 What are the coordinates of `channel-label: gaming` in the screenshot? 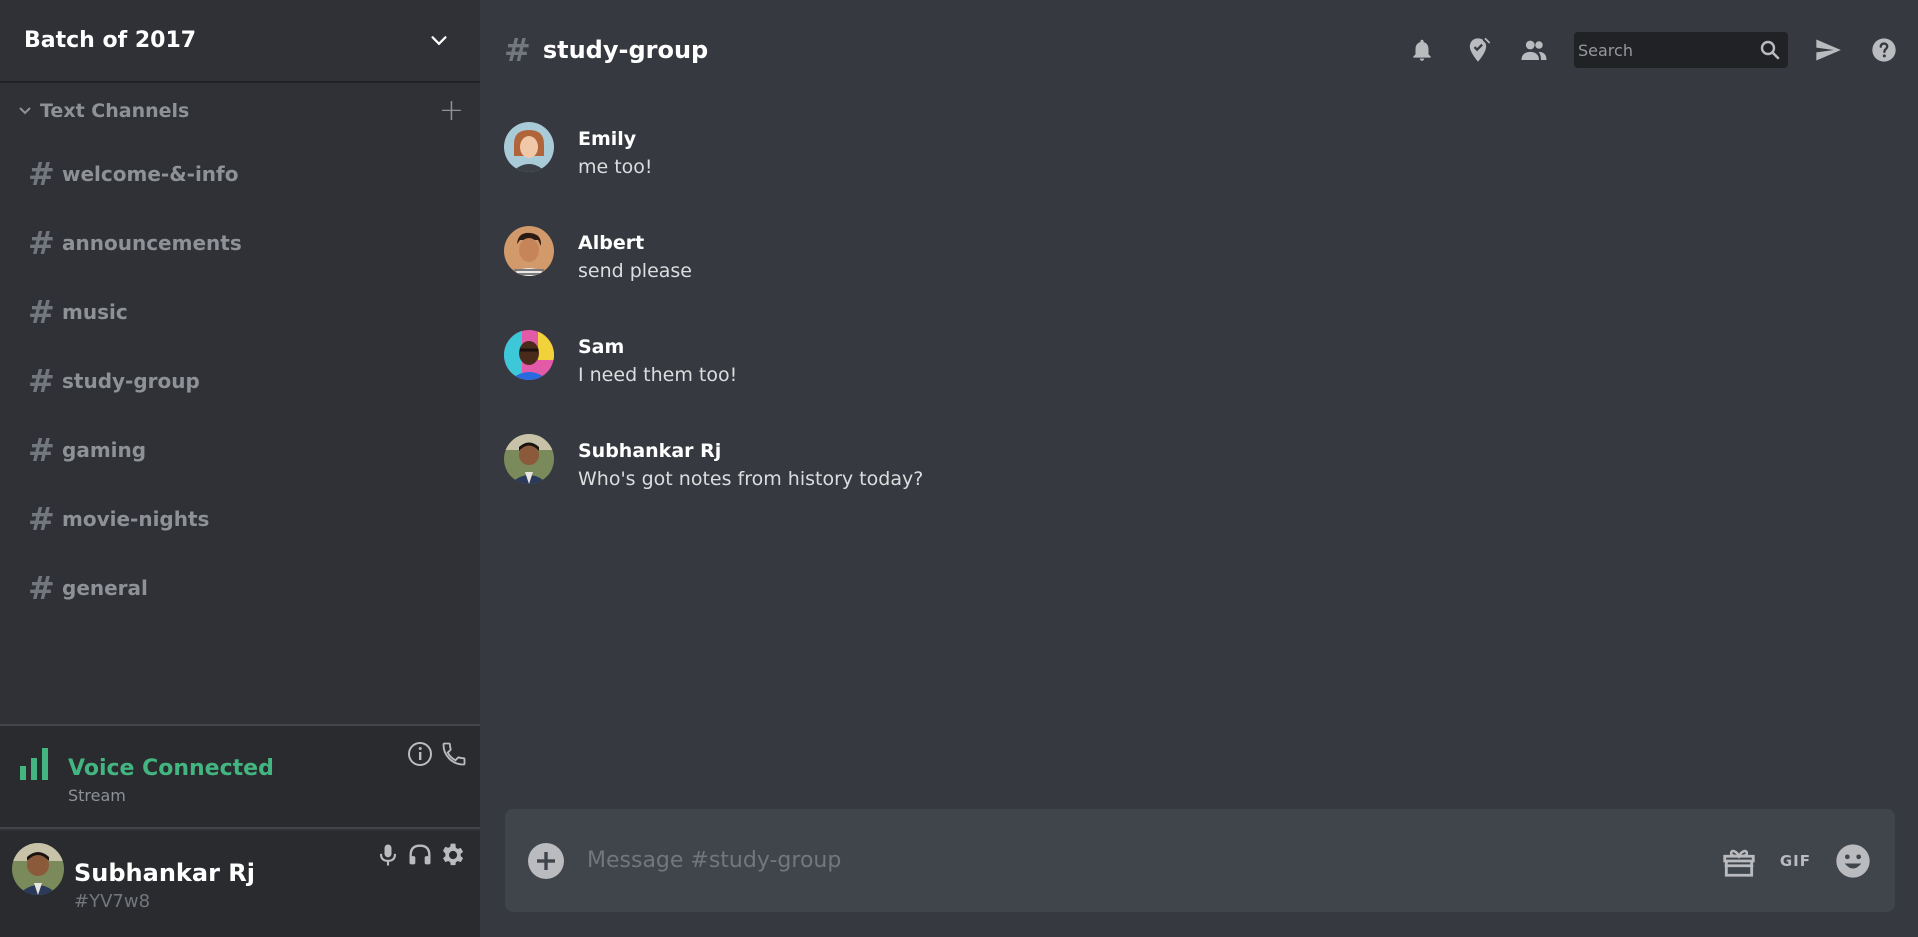 It's located at (104, 449).